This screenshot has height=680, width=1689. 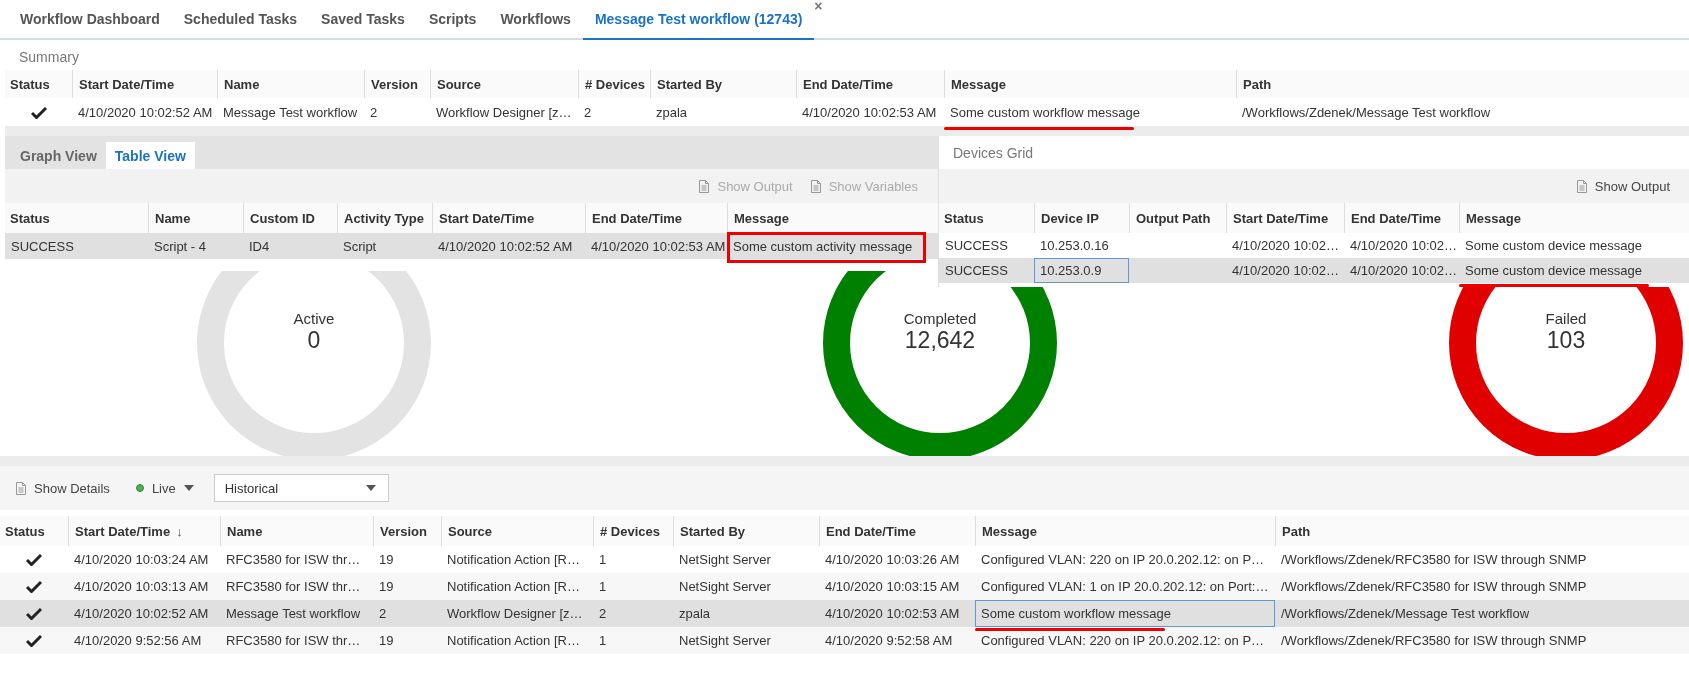 I want to click on tab: Table View, so click(x=150, y=155).